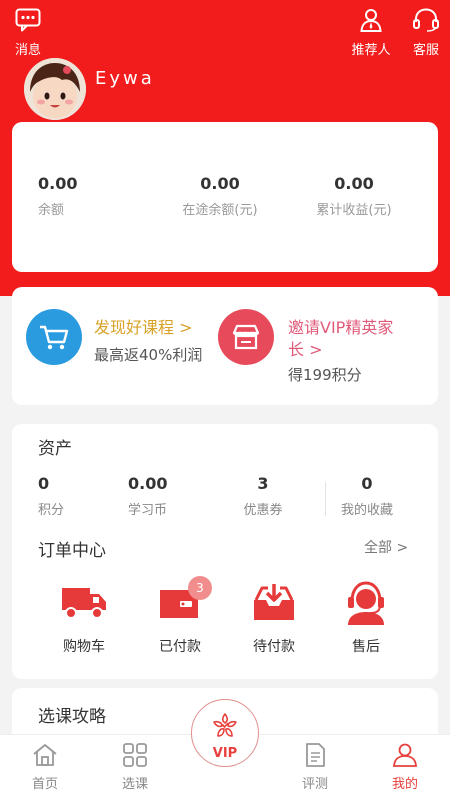 The image size is (450, 800). Describe the element at coordinates (135, 755) in the screenshot. I see `grid-icon` at that location.